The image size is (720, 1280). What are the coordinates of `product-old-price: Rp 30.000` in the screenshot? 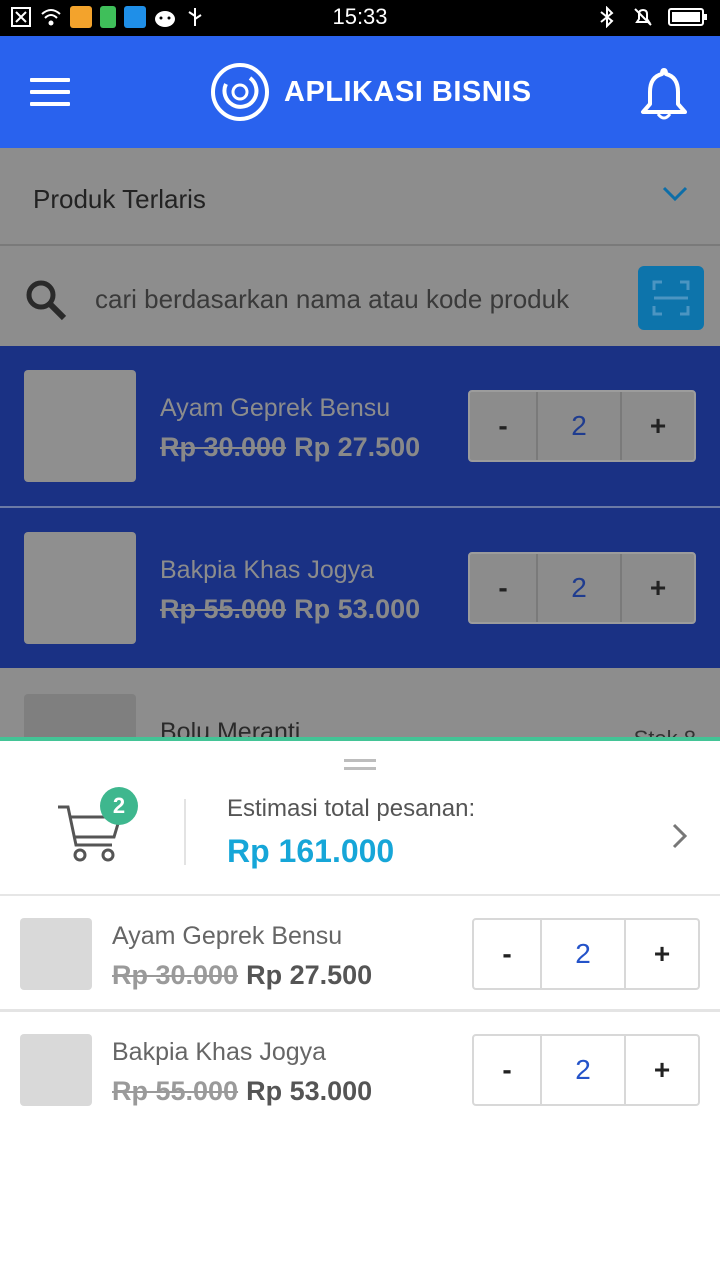 It's located at (223, 447).